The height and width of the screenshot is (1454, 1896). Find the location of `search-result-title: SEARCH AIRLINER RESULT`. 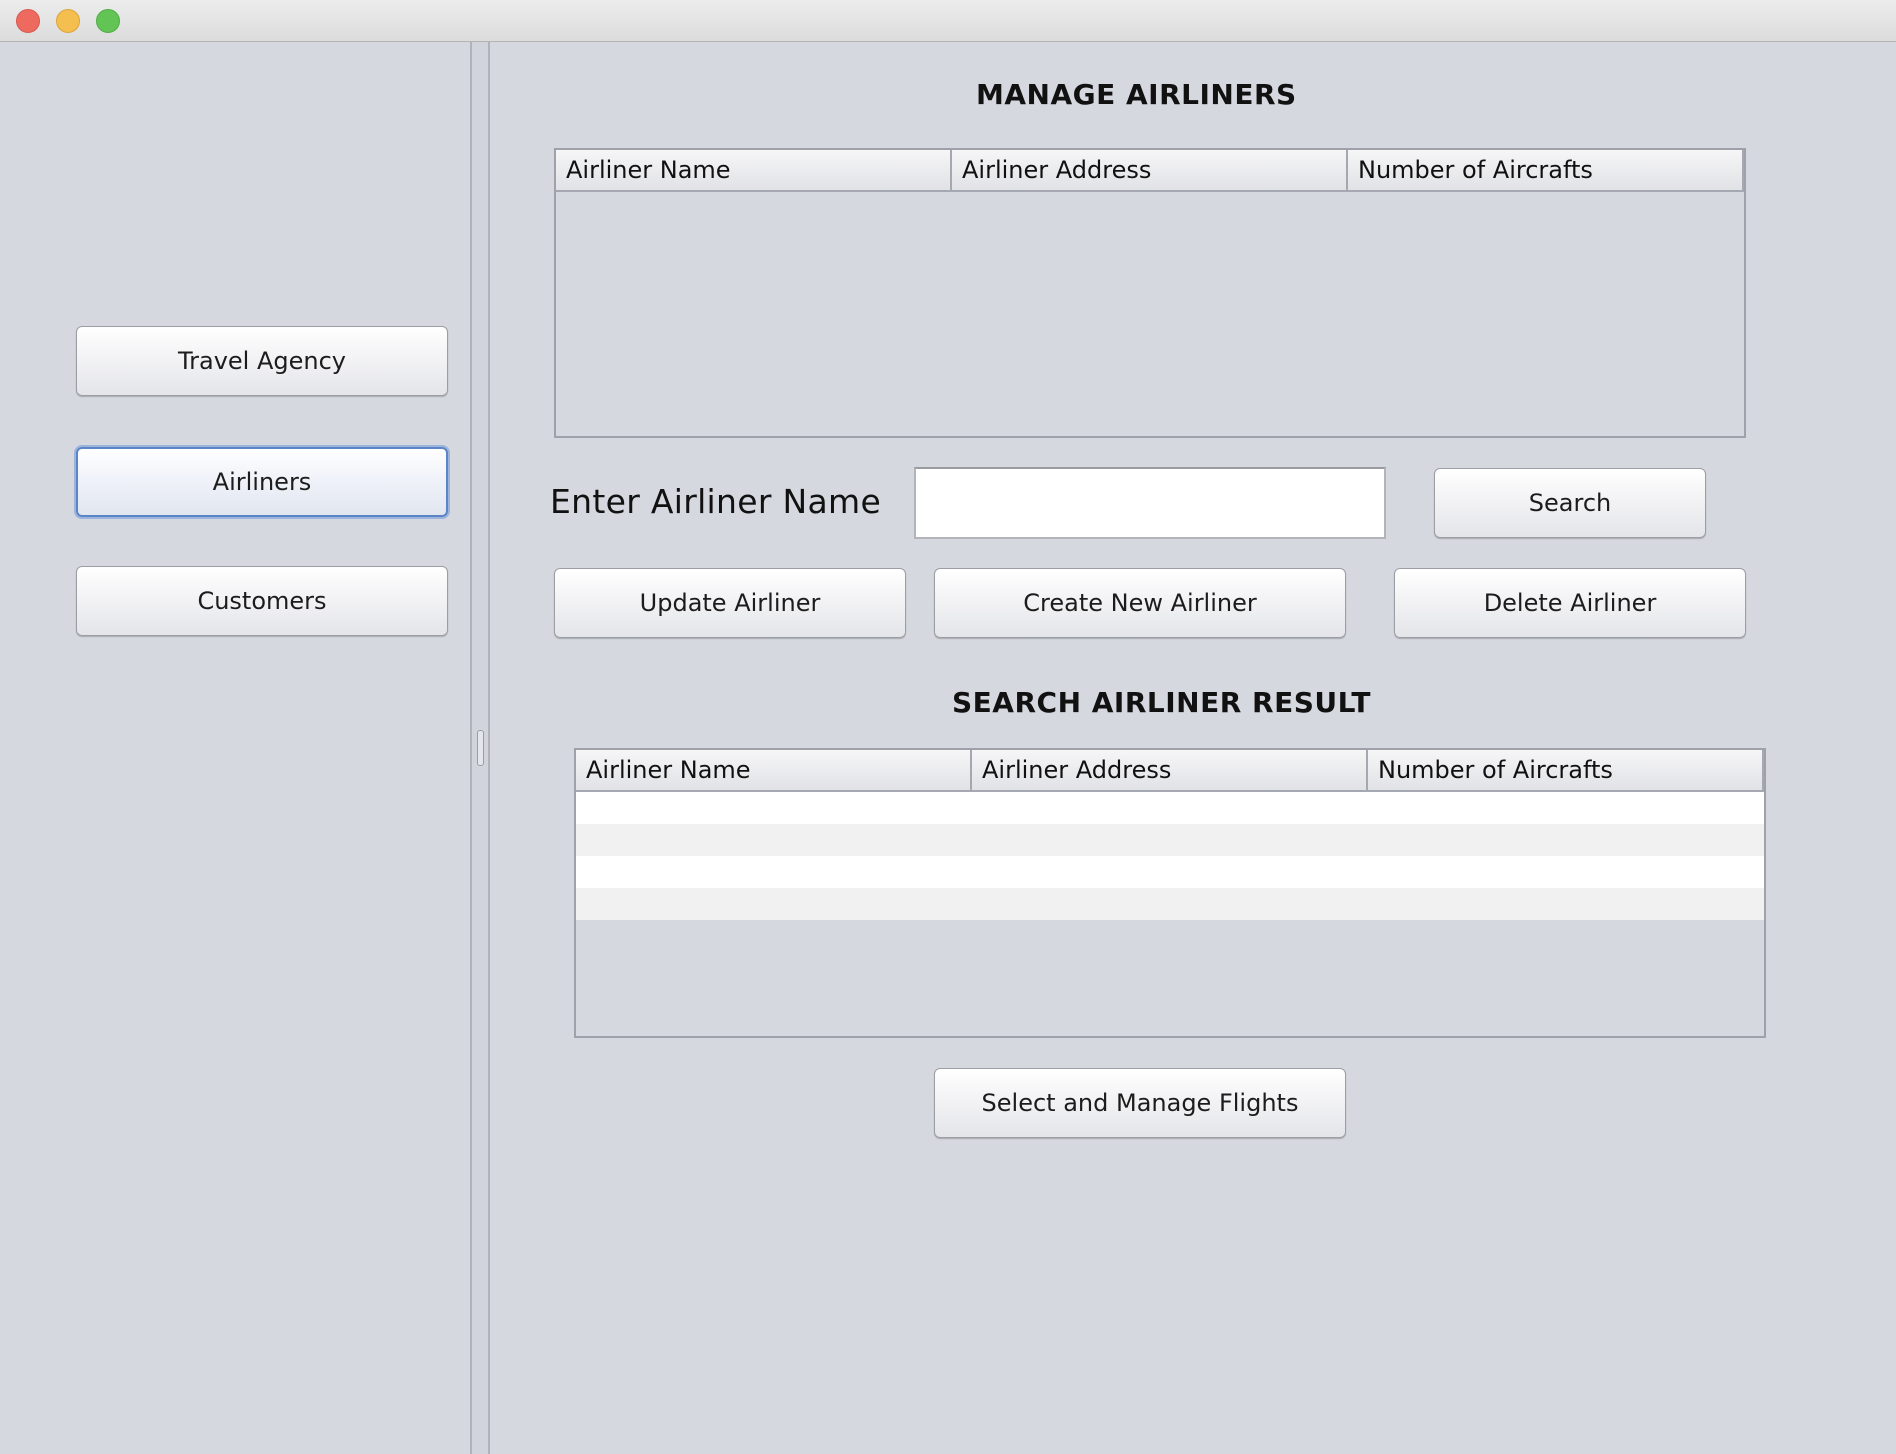

search-result-title: SEARCH AIRLINER RESULT is located at coordinates (1161, 702).